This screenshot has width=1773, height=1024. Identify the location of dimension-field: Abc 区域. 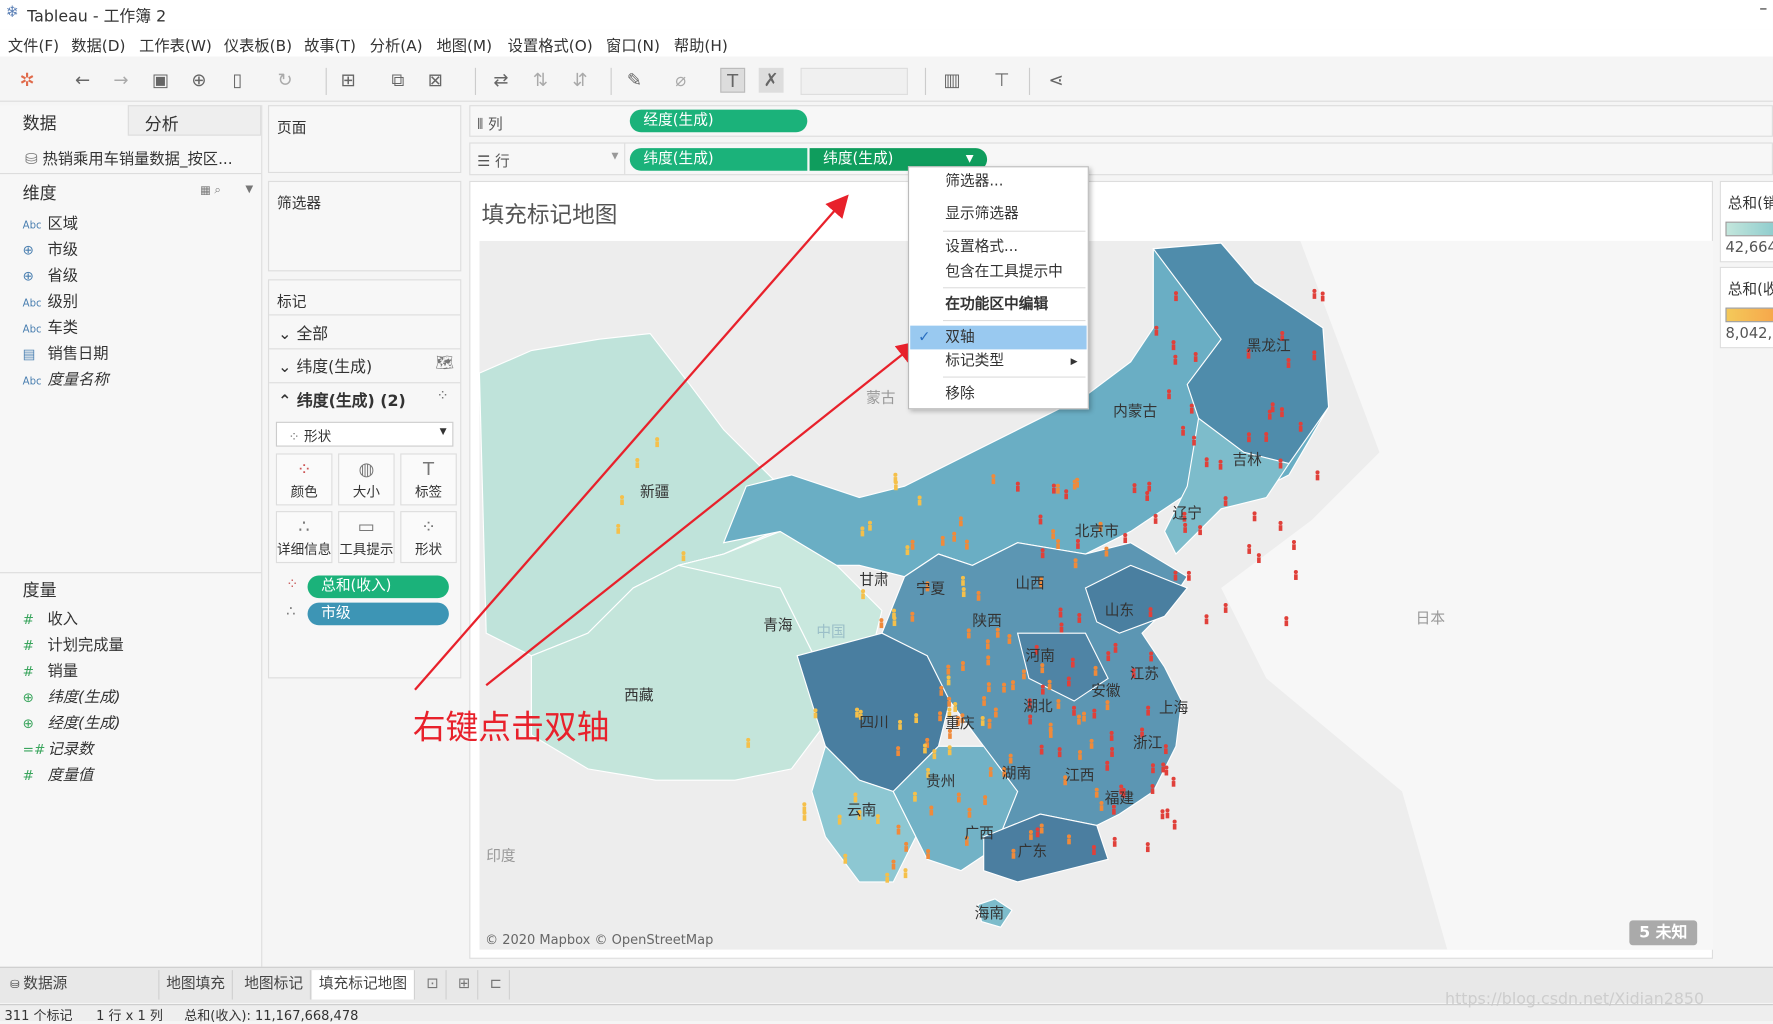
(50, 221).